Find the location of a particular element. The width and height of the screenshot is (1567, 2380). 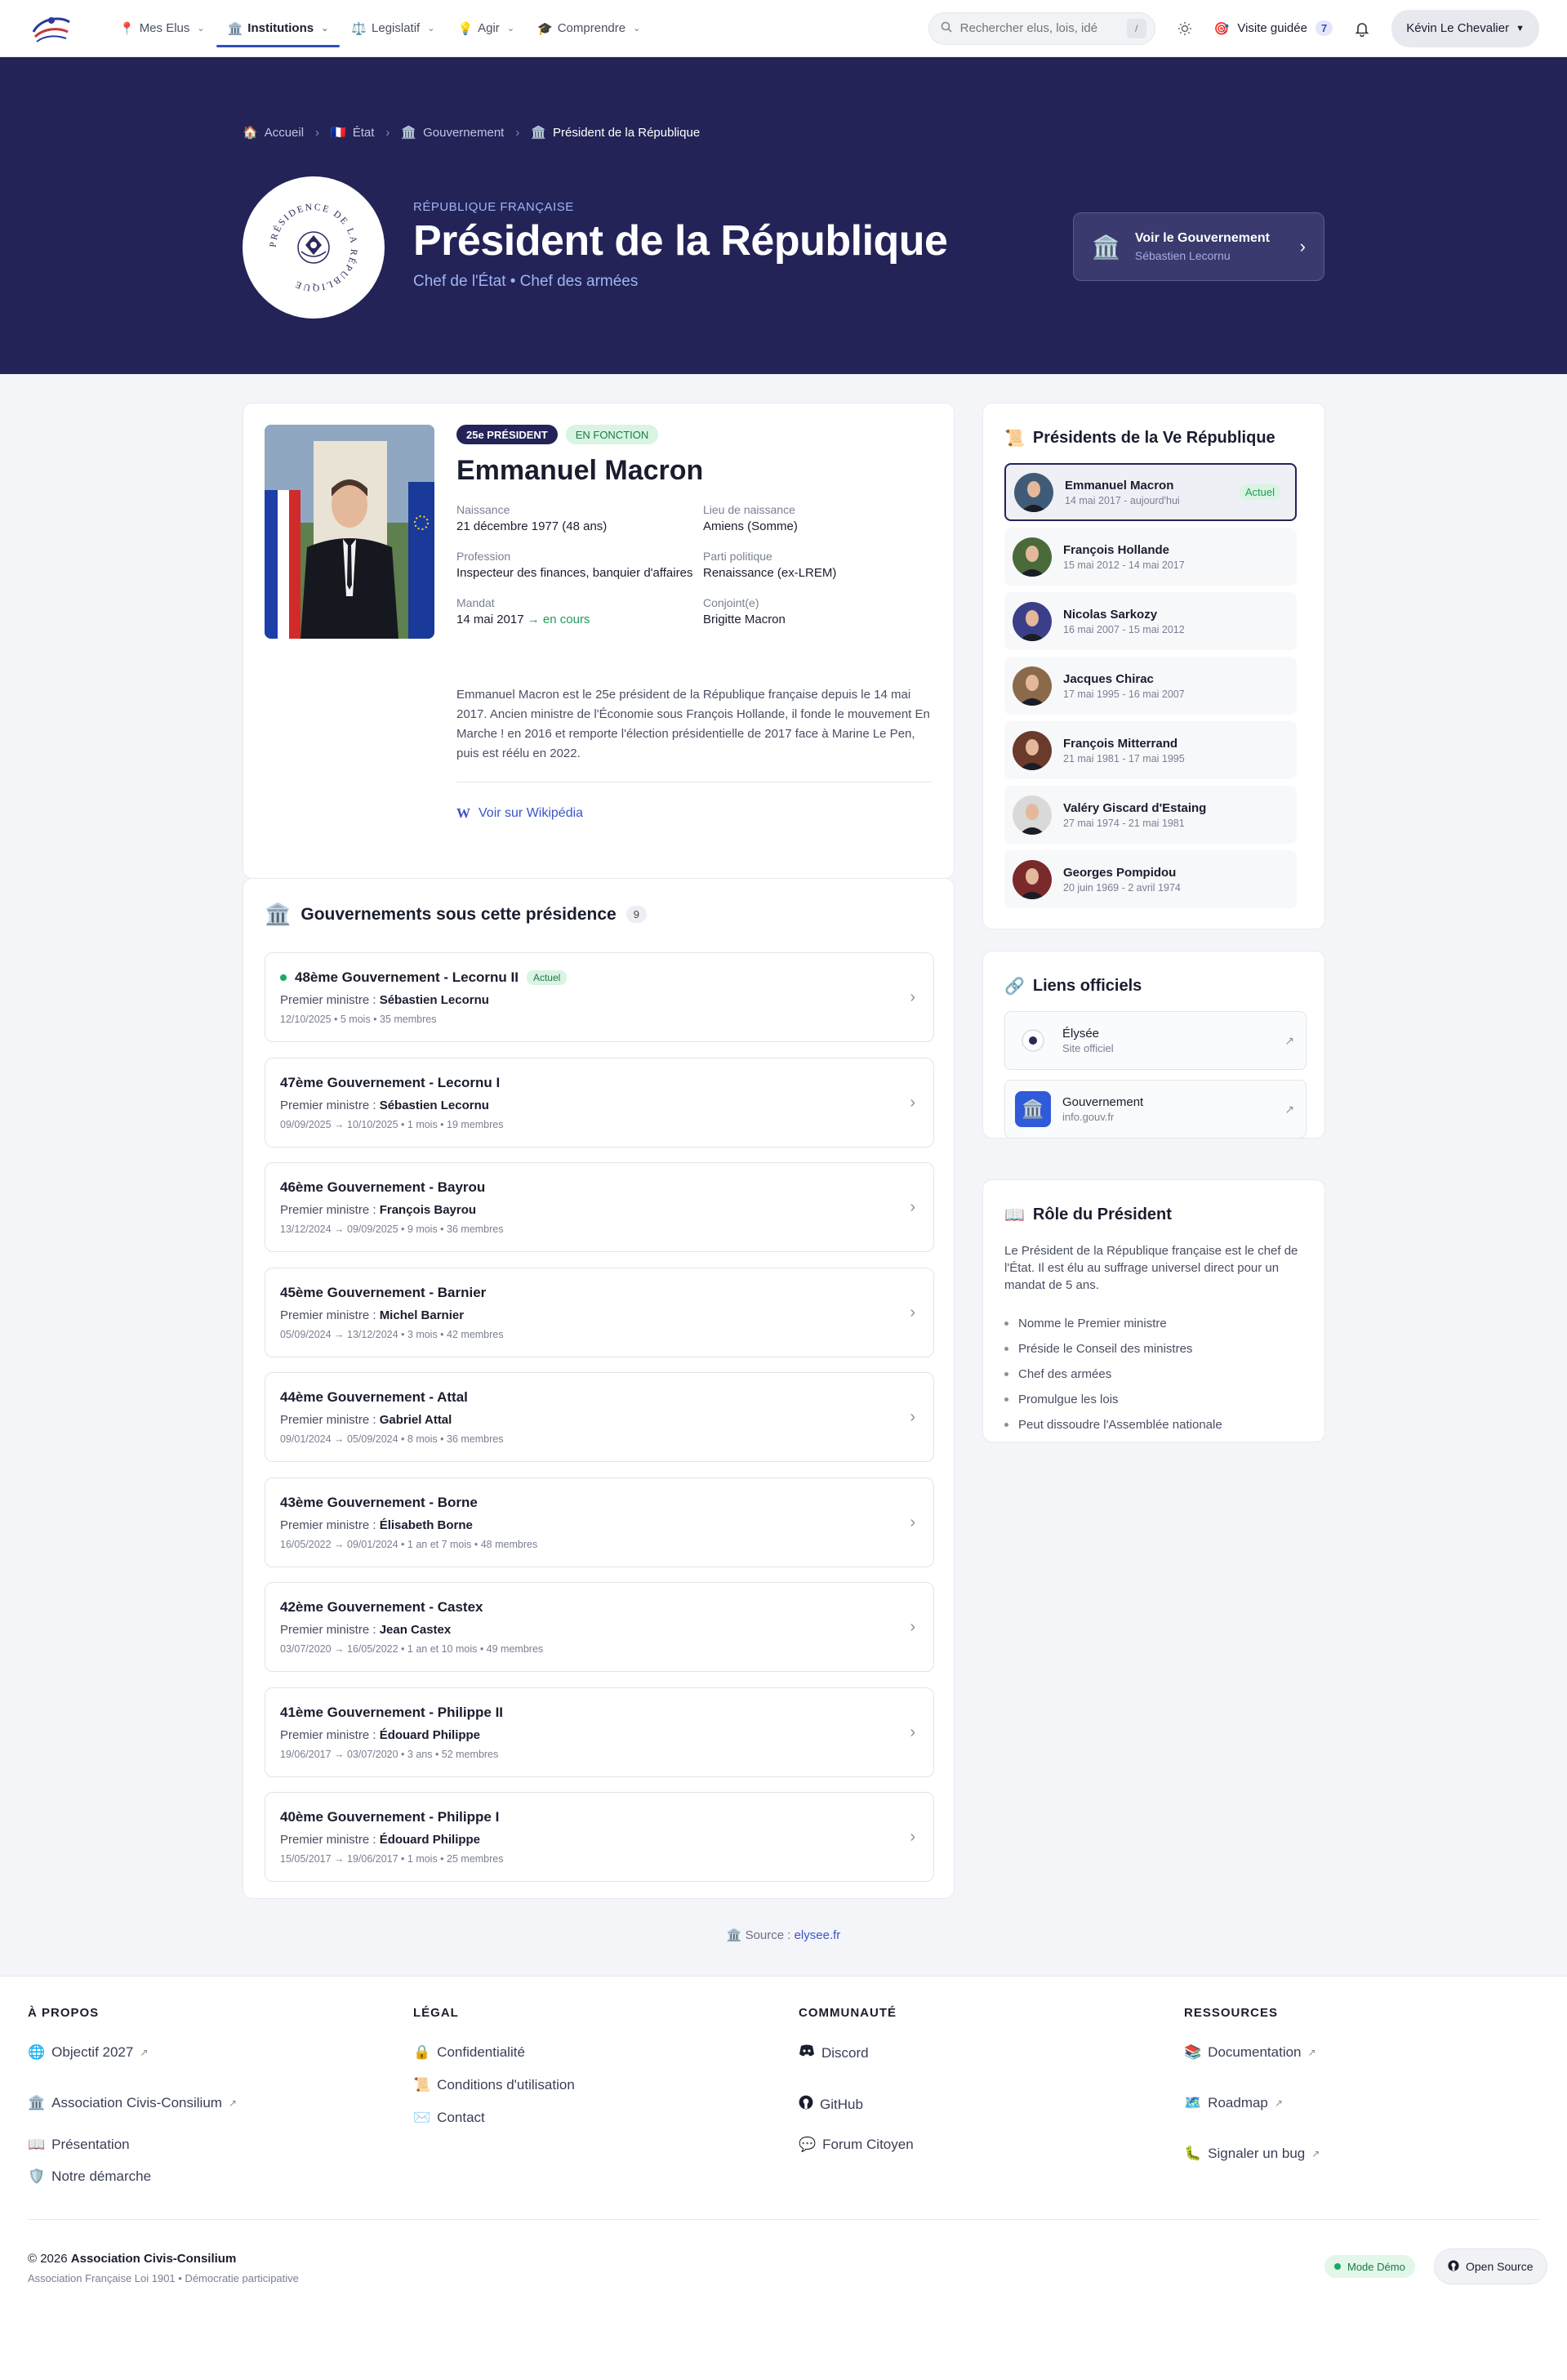

footer-link: 💬 Forum Citoyen is located at coordinates (856, 2145).